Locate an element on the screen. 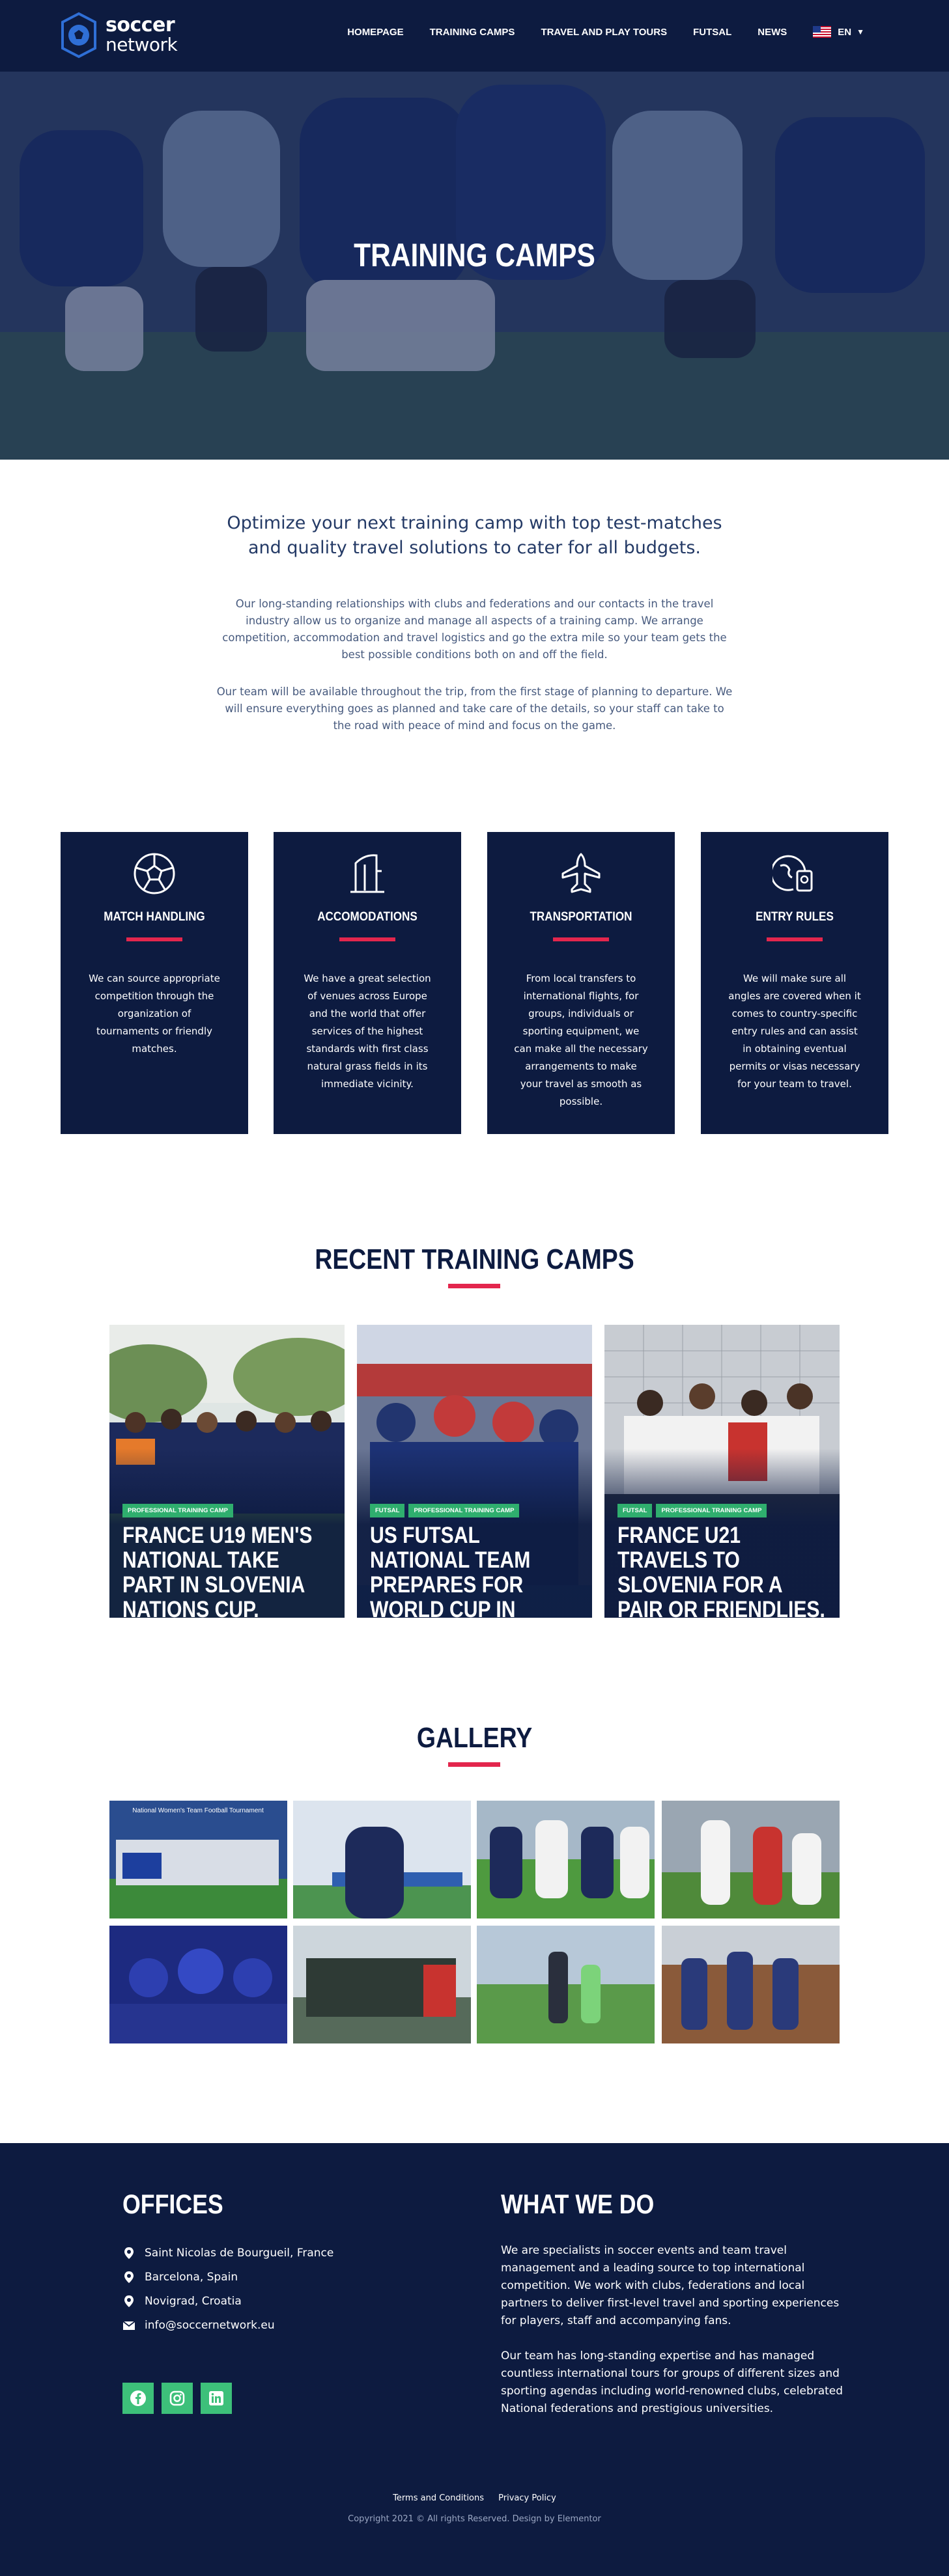 This screenshot has height=2576, width=949. recent-camps-title: RECENT TRAINING CAMPS is located at coordinates (474, 1259).